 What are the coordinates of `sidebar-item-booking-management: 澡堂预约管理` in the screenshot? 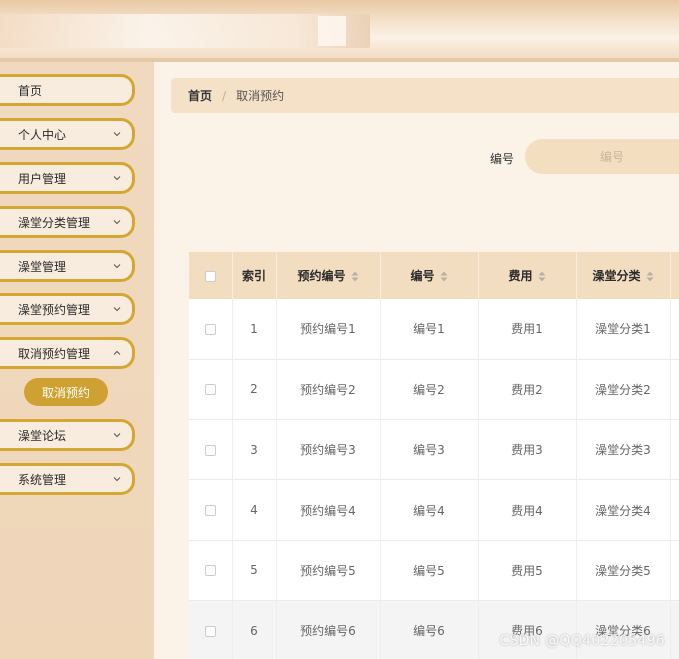 It's located at (67, 309).